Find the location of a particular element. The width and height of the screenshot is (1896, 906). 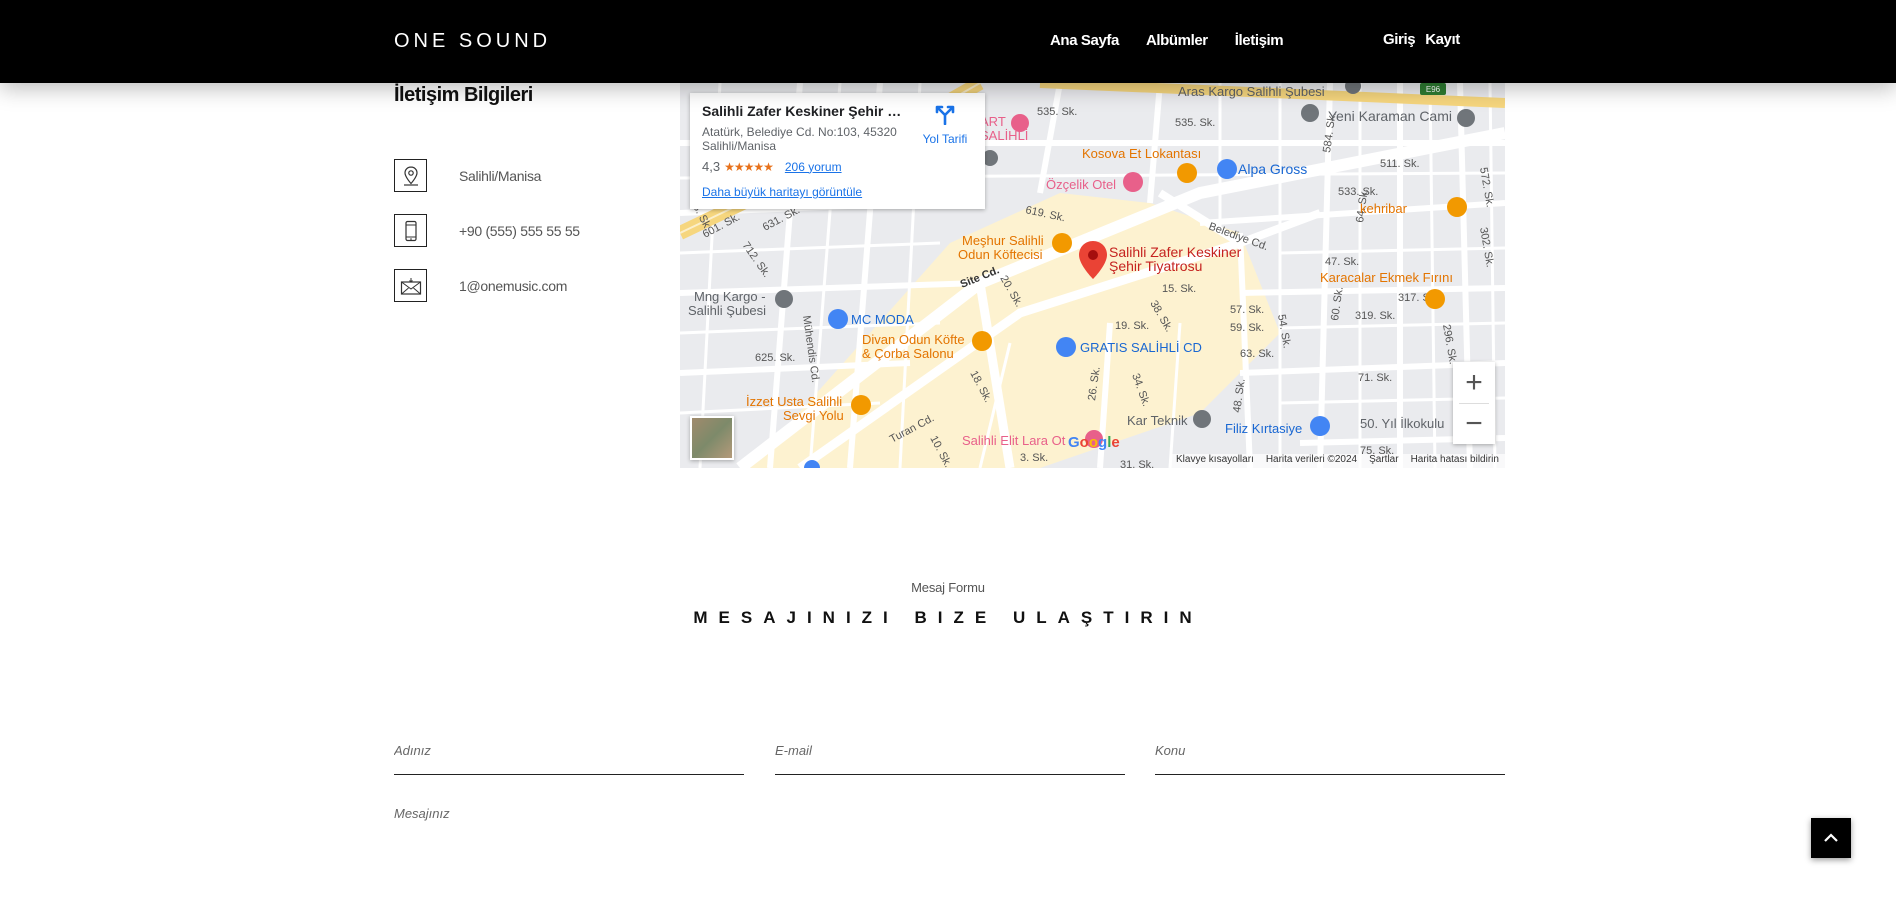

back-to-top-button is located at coordinates (1831, 838).